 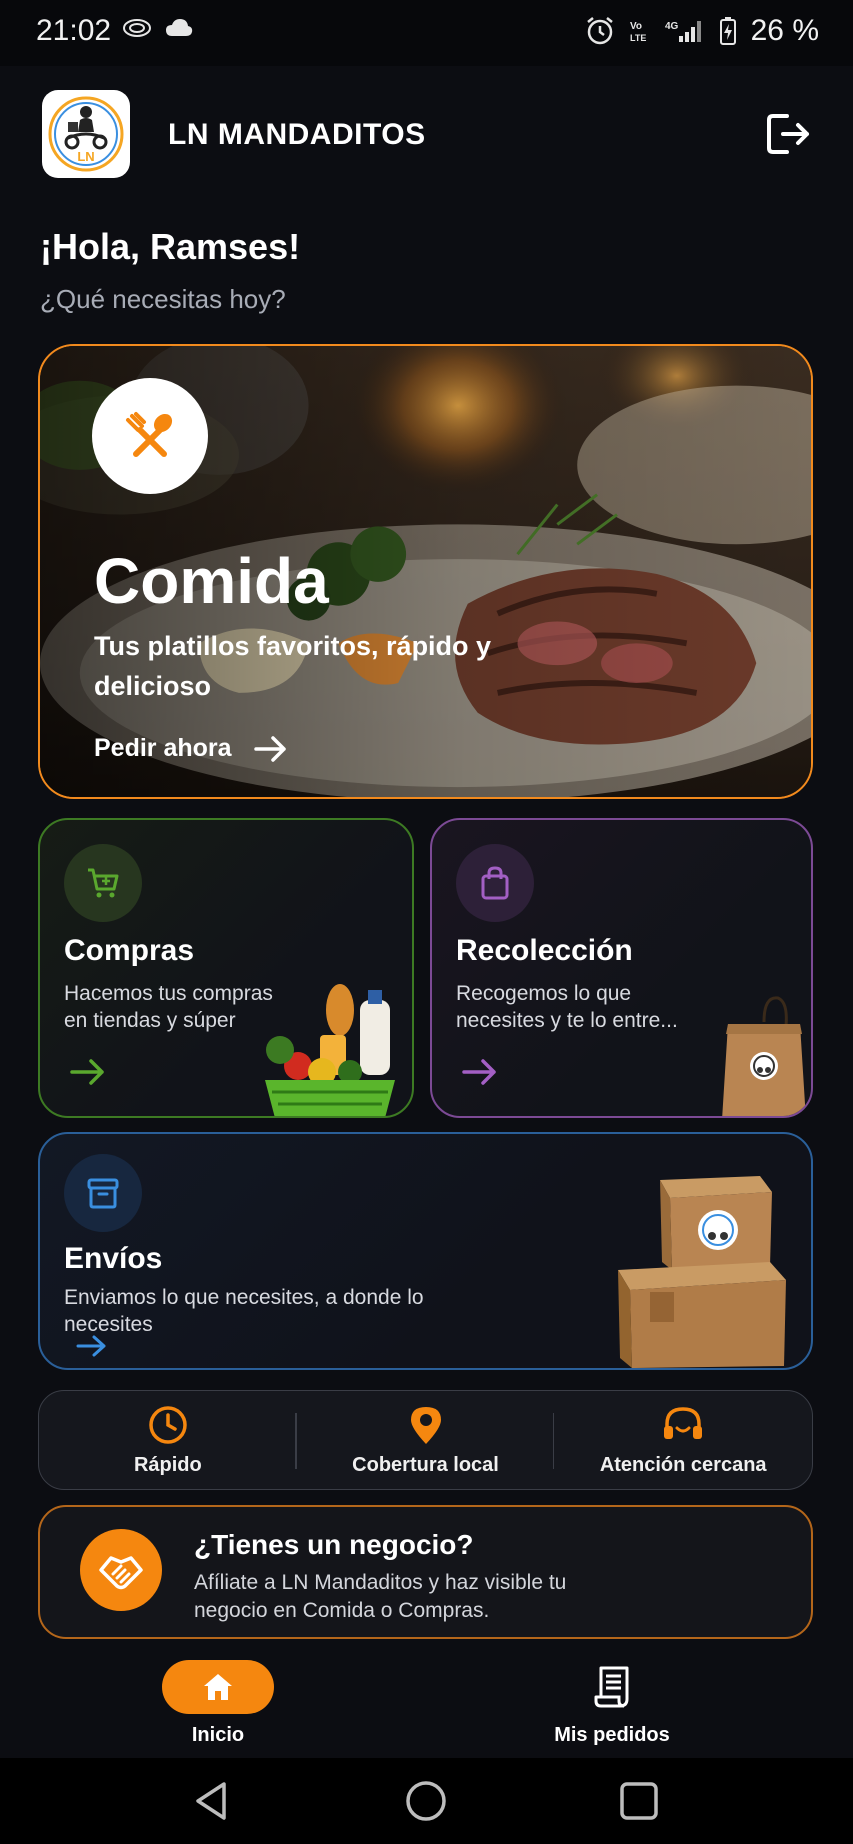 I want to click on box-icon-badge, so click(x=103, y=1193).